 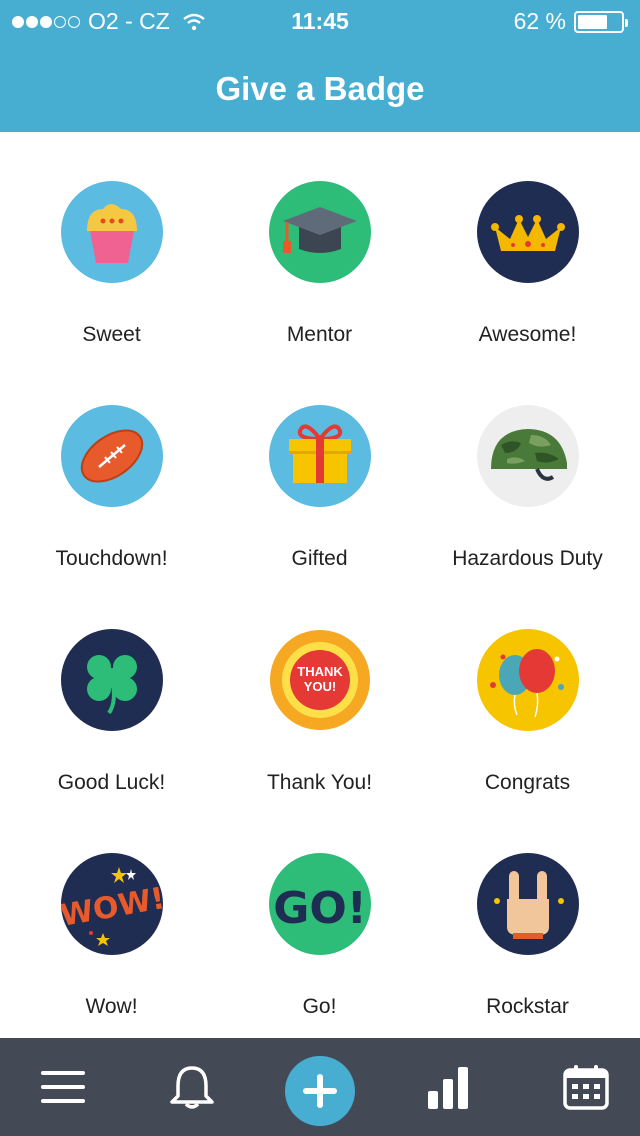 I want to click on stats-icon, so click(x=448, y=1087).